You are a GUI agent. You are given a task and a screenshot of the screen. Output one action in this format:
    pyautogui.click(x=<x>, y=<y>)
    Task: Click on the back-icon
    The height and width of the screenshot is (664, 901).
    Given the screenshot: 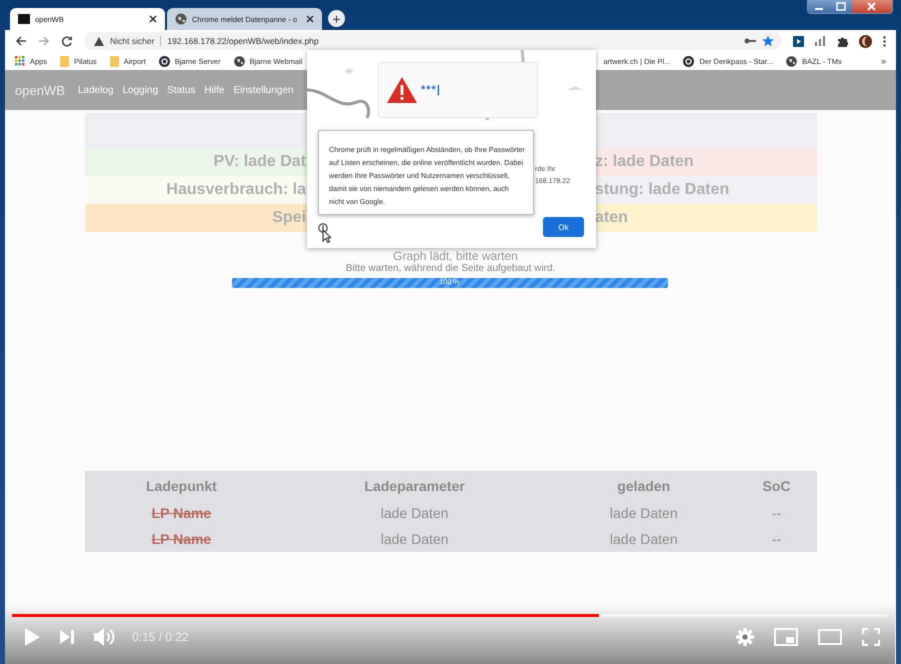 What is the action you would take?
    pyautogui.click(x=21, y=41)
    